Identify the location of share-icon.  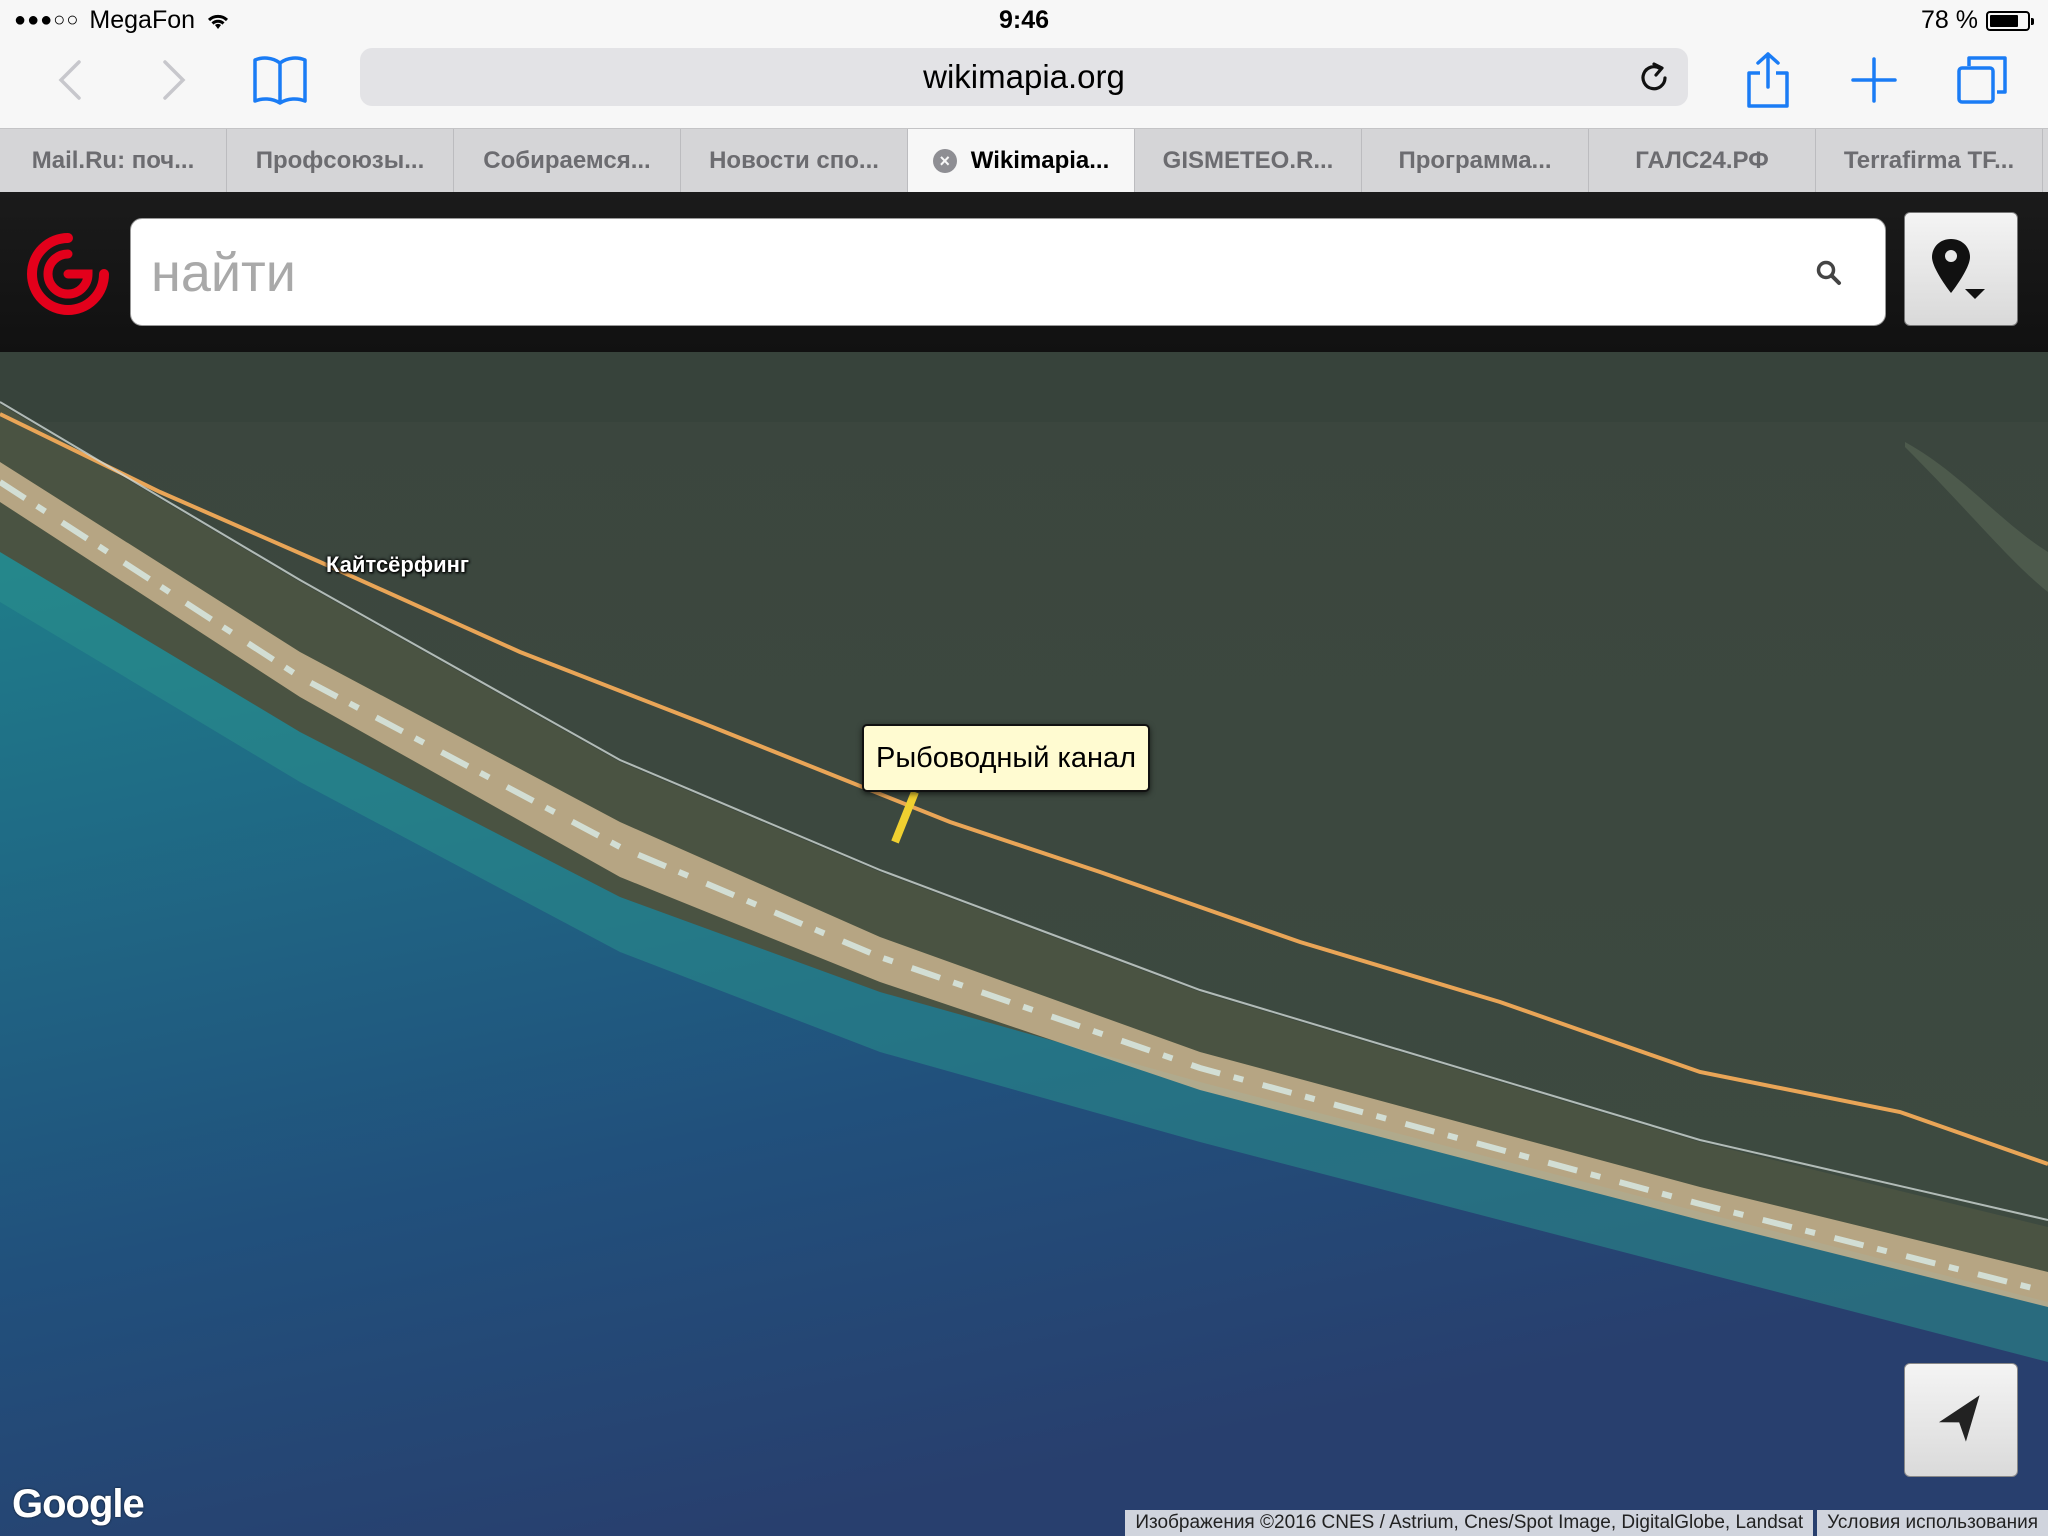
(1768, 80).